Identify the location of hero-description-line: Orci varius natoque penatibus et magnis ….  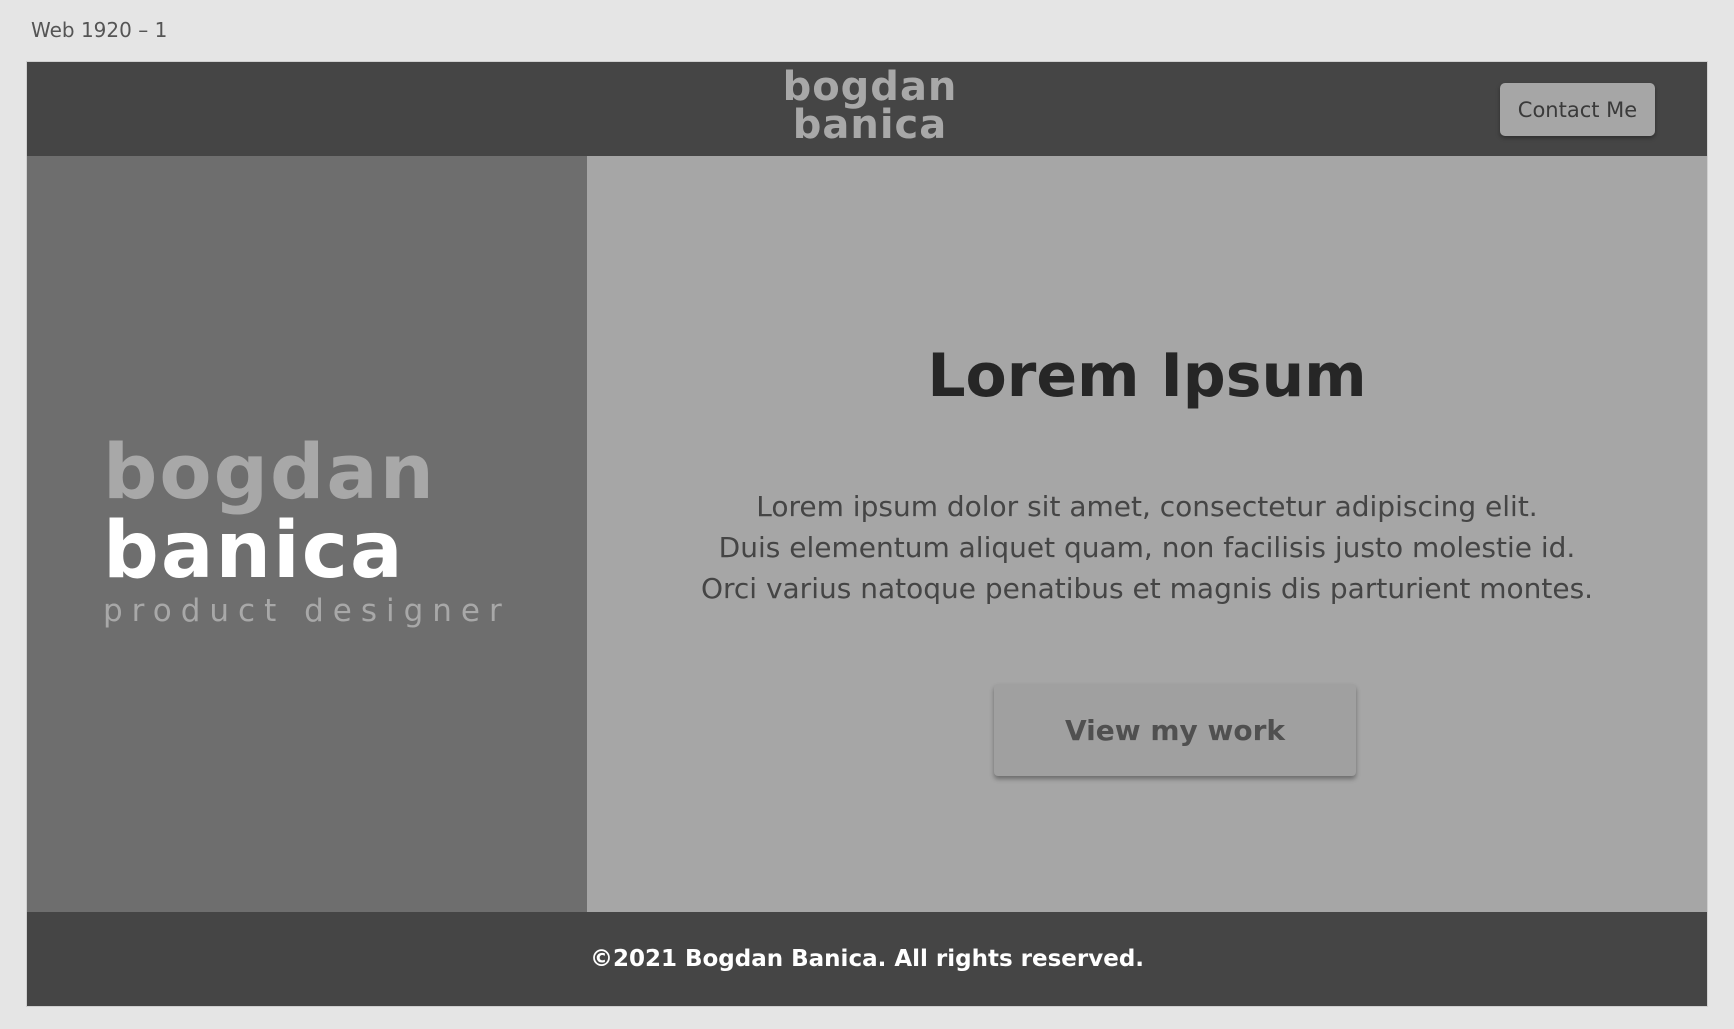
(1147, 588).